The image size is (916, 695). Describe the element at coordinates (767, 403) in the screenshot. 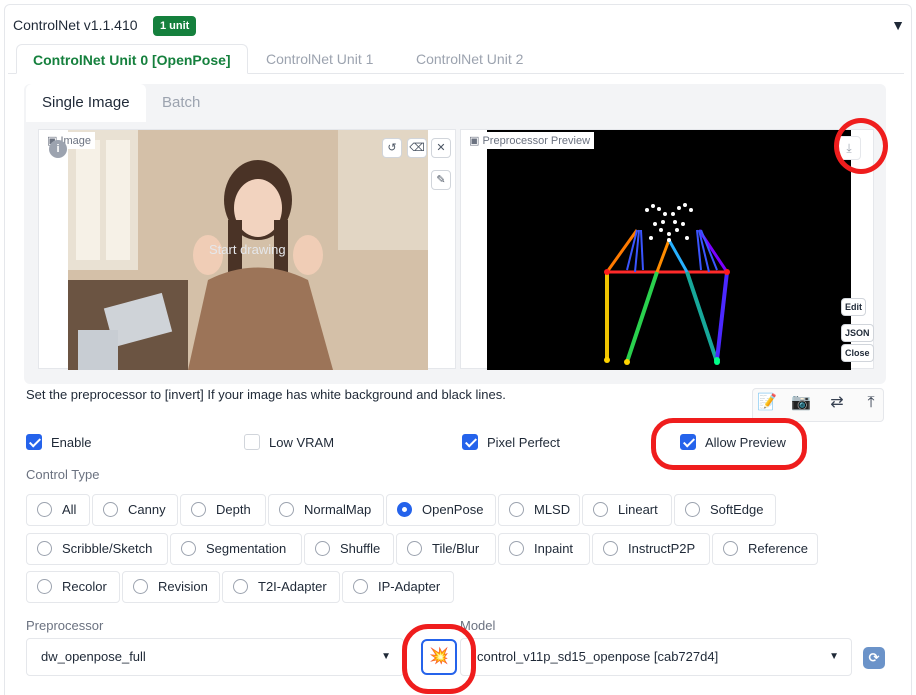

I see `notepad-icon: 📝` at that location.